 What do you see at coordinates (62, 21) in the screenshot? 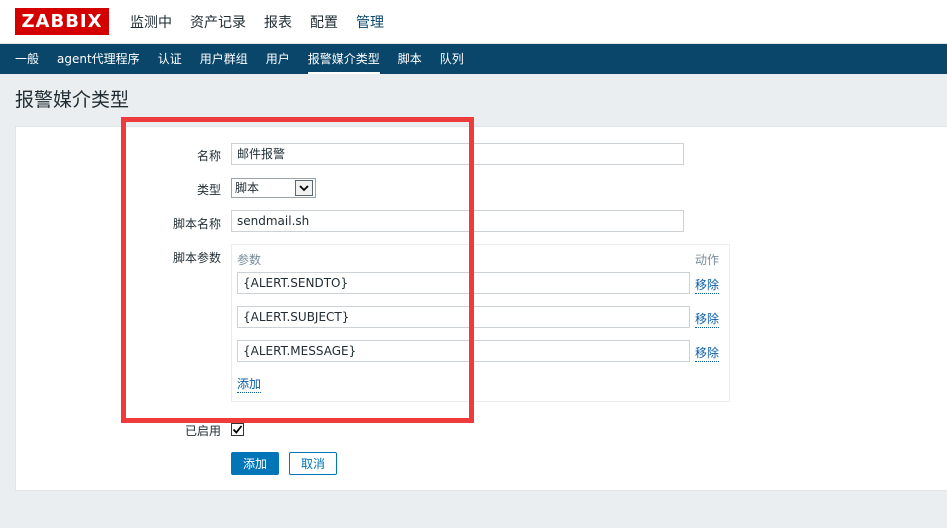
I see `zabbix-logo: ZABBIX` at bounding box center [62, 21].